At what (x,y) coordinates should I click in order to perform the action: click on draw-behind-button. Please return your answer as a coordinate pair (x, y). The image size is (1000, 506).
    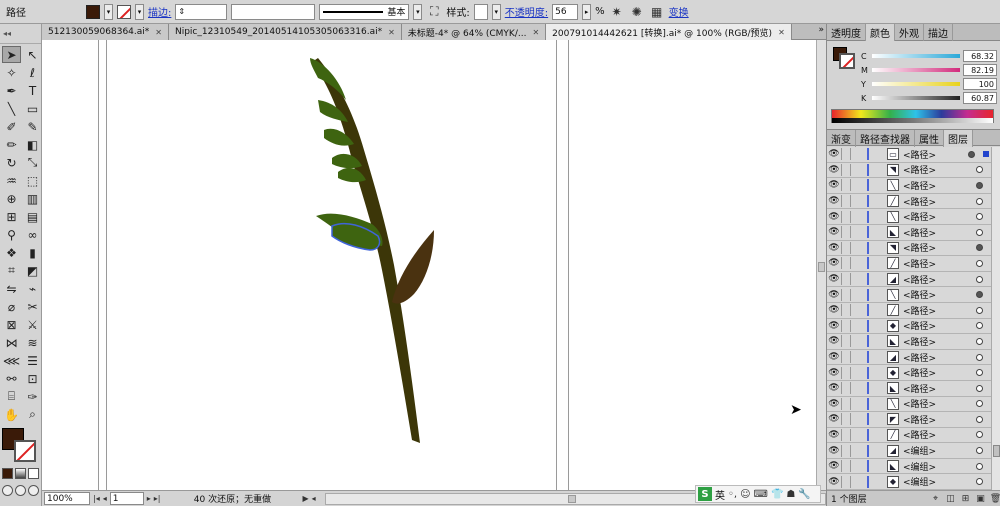
    Looking at the image, I should click on (20, 490).